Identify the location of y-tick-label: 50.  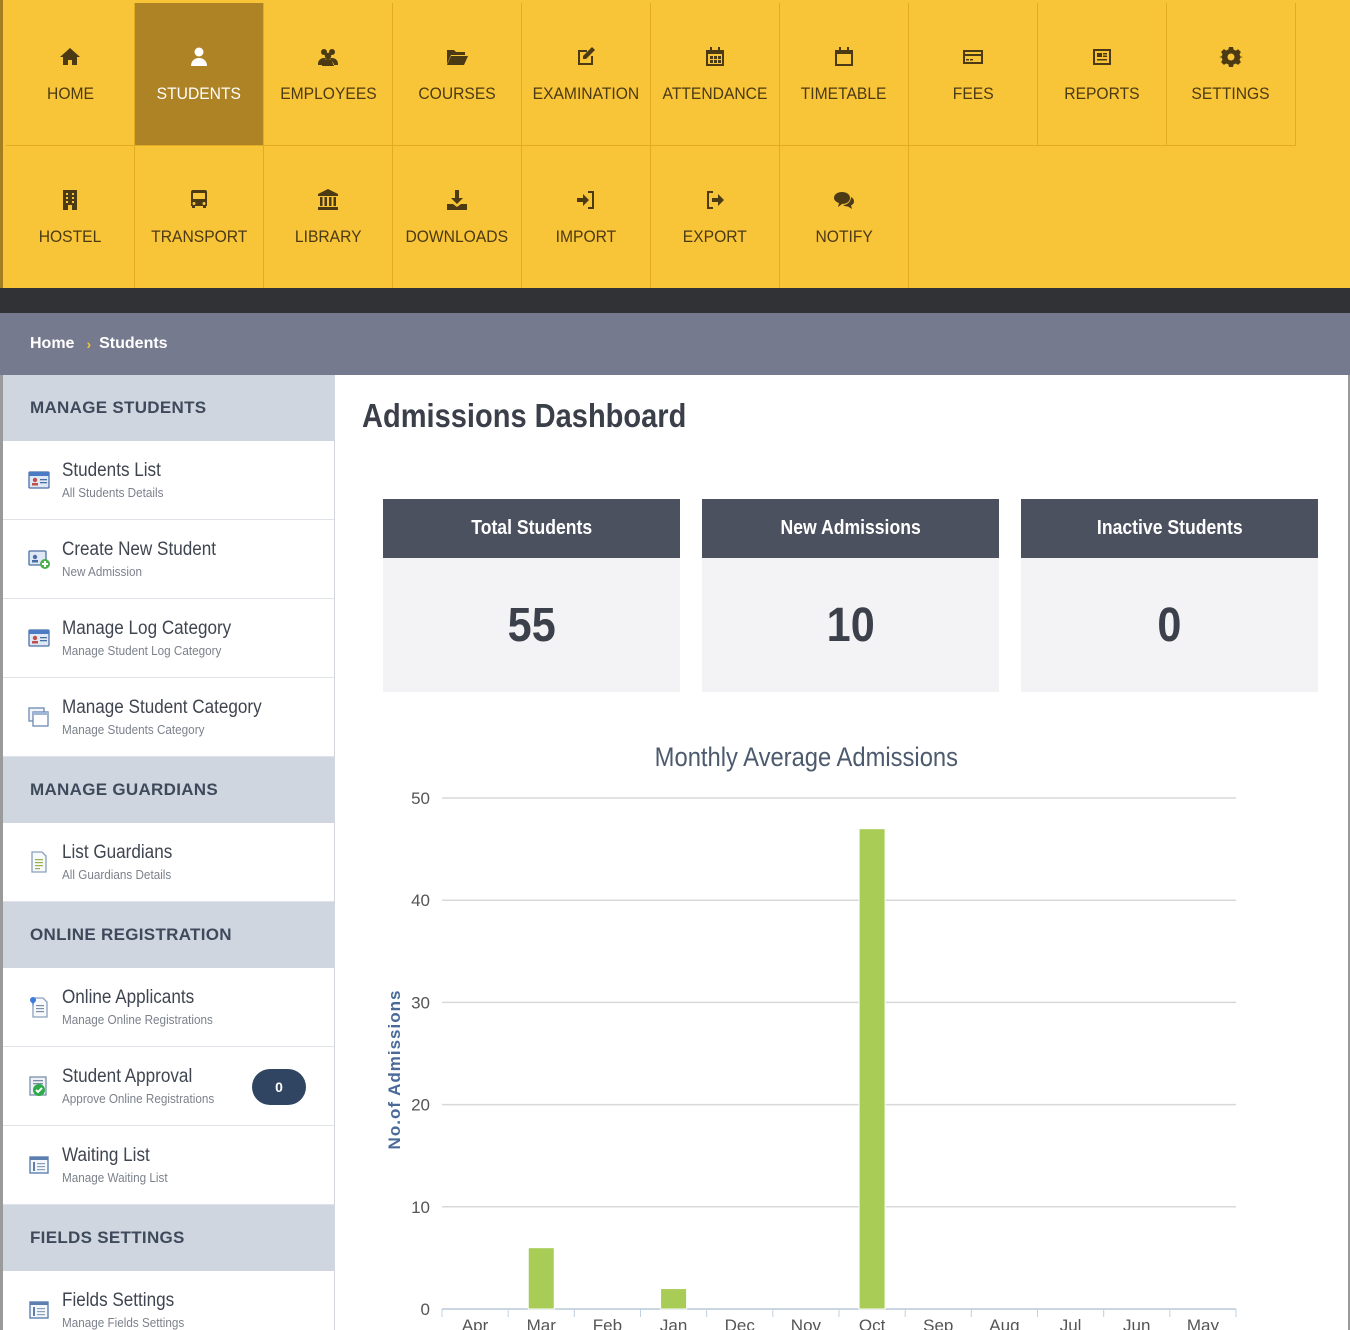
(420, 798).